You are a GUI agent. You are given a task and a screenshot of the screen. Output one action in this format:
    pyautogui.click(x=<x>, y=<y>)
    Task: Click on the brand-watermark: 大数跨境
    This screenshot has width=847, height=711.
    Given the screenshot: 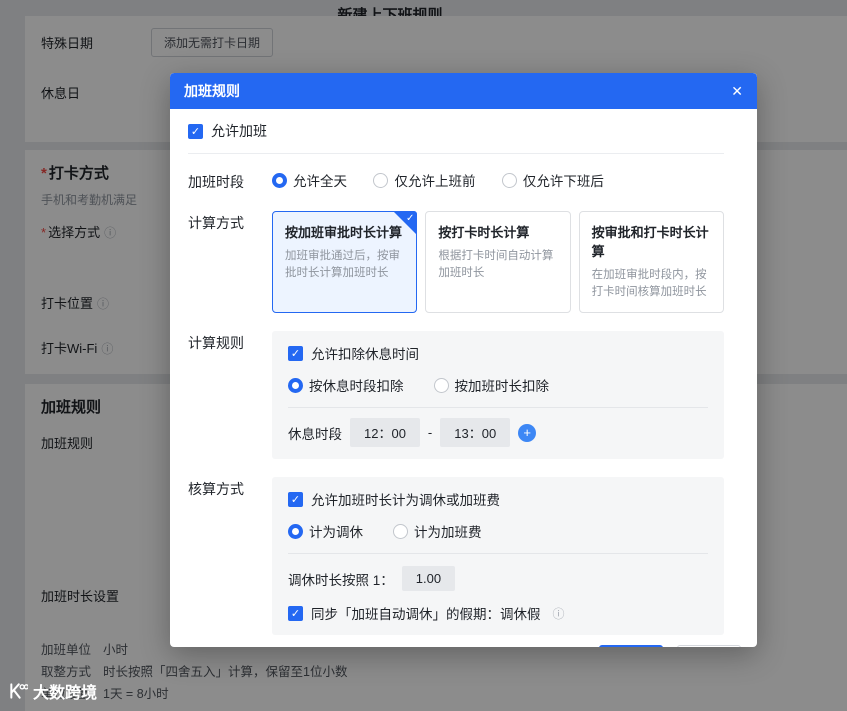 What is the action you would take?
    pyautogui.click(x=52, y=691)
    